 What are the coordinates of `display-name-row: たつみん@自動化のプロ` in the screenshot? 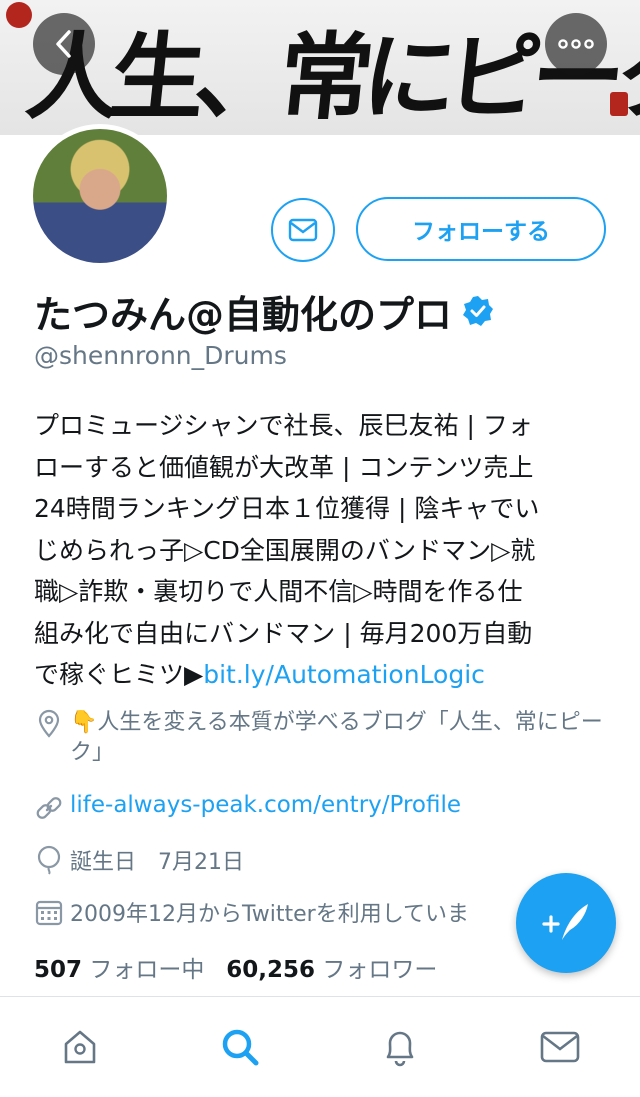 It's located at (264, 311).